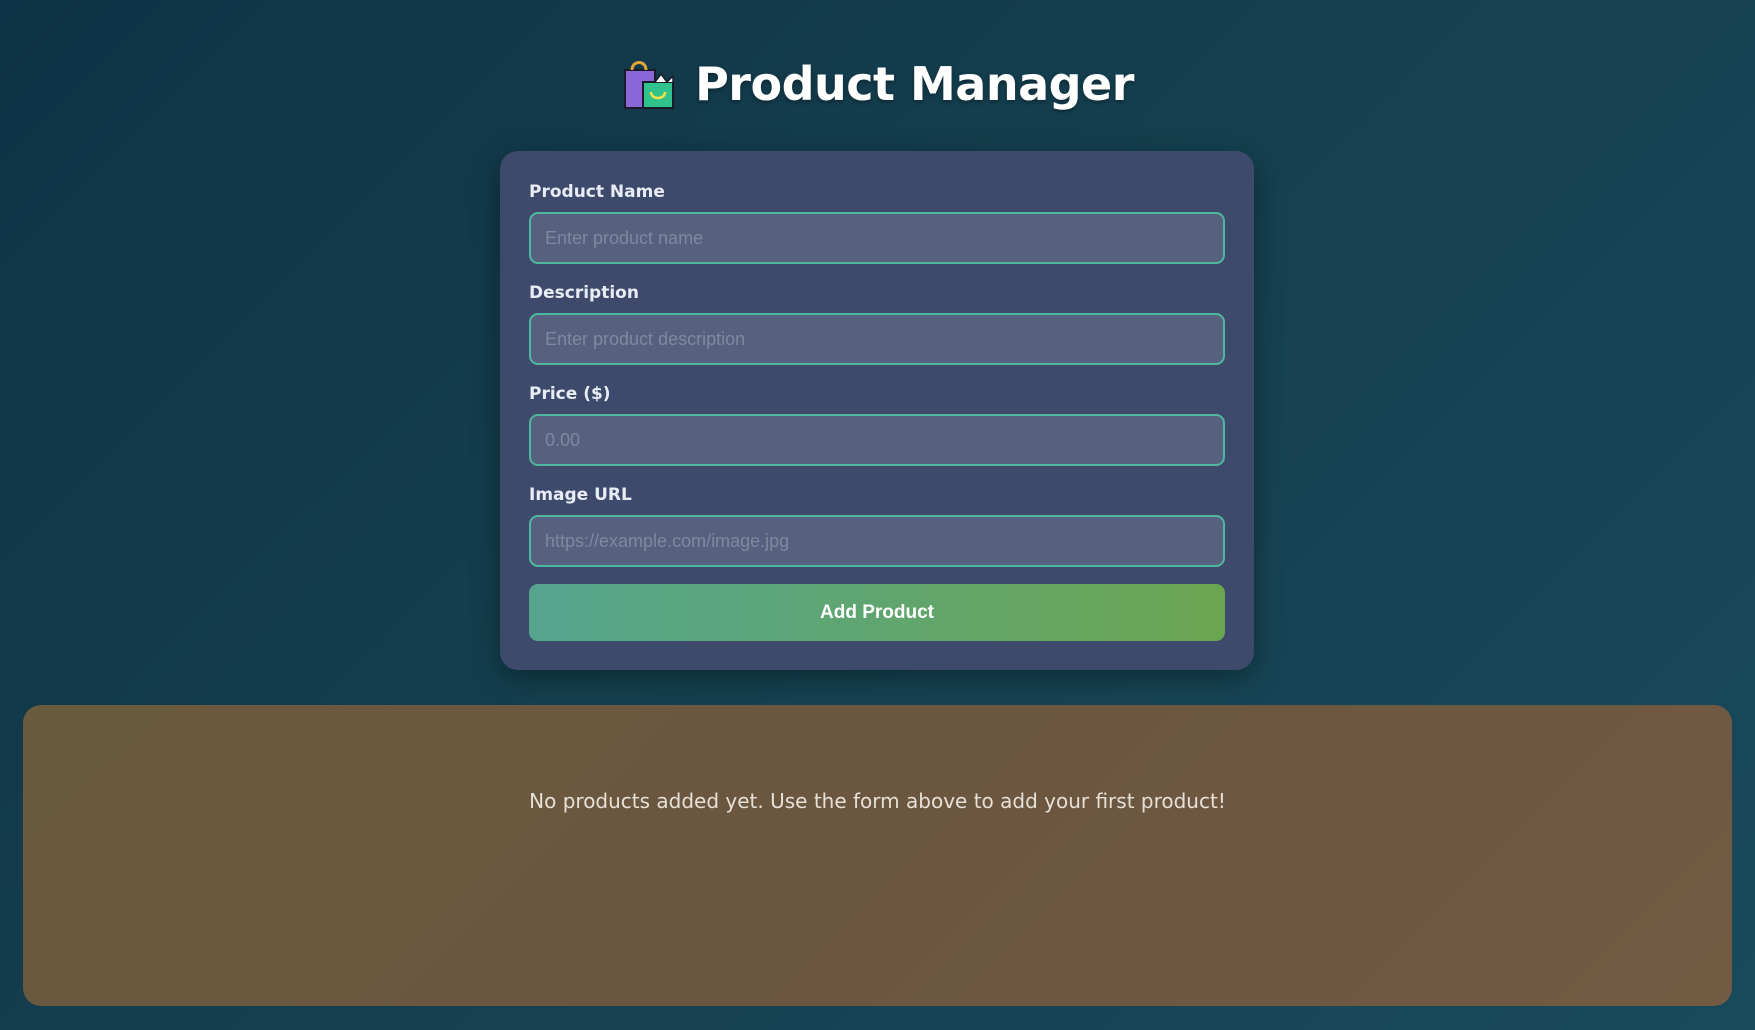 The image size is (1755, 1030). Describe the element at coordinates (584, 293) in the screenshot. I see `description-label: Description` at that location.